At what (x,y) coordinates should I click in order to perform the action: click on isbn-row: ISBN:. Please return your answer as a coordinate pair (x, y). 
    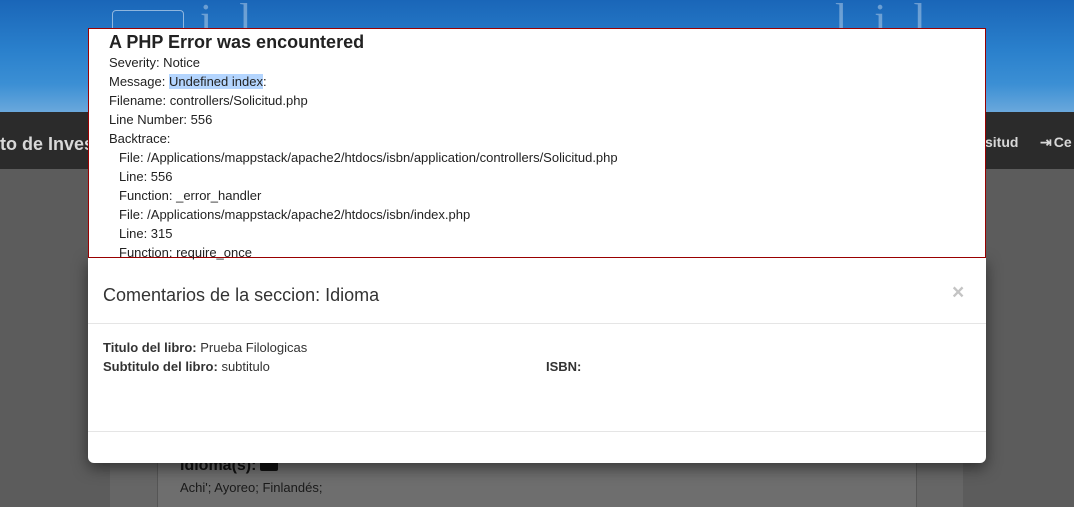
    Looking at the image, I should click on (563, 366).